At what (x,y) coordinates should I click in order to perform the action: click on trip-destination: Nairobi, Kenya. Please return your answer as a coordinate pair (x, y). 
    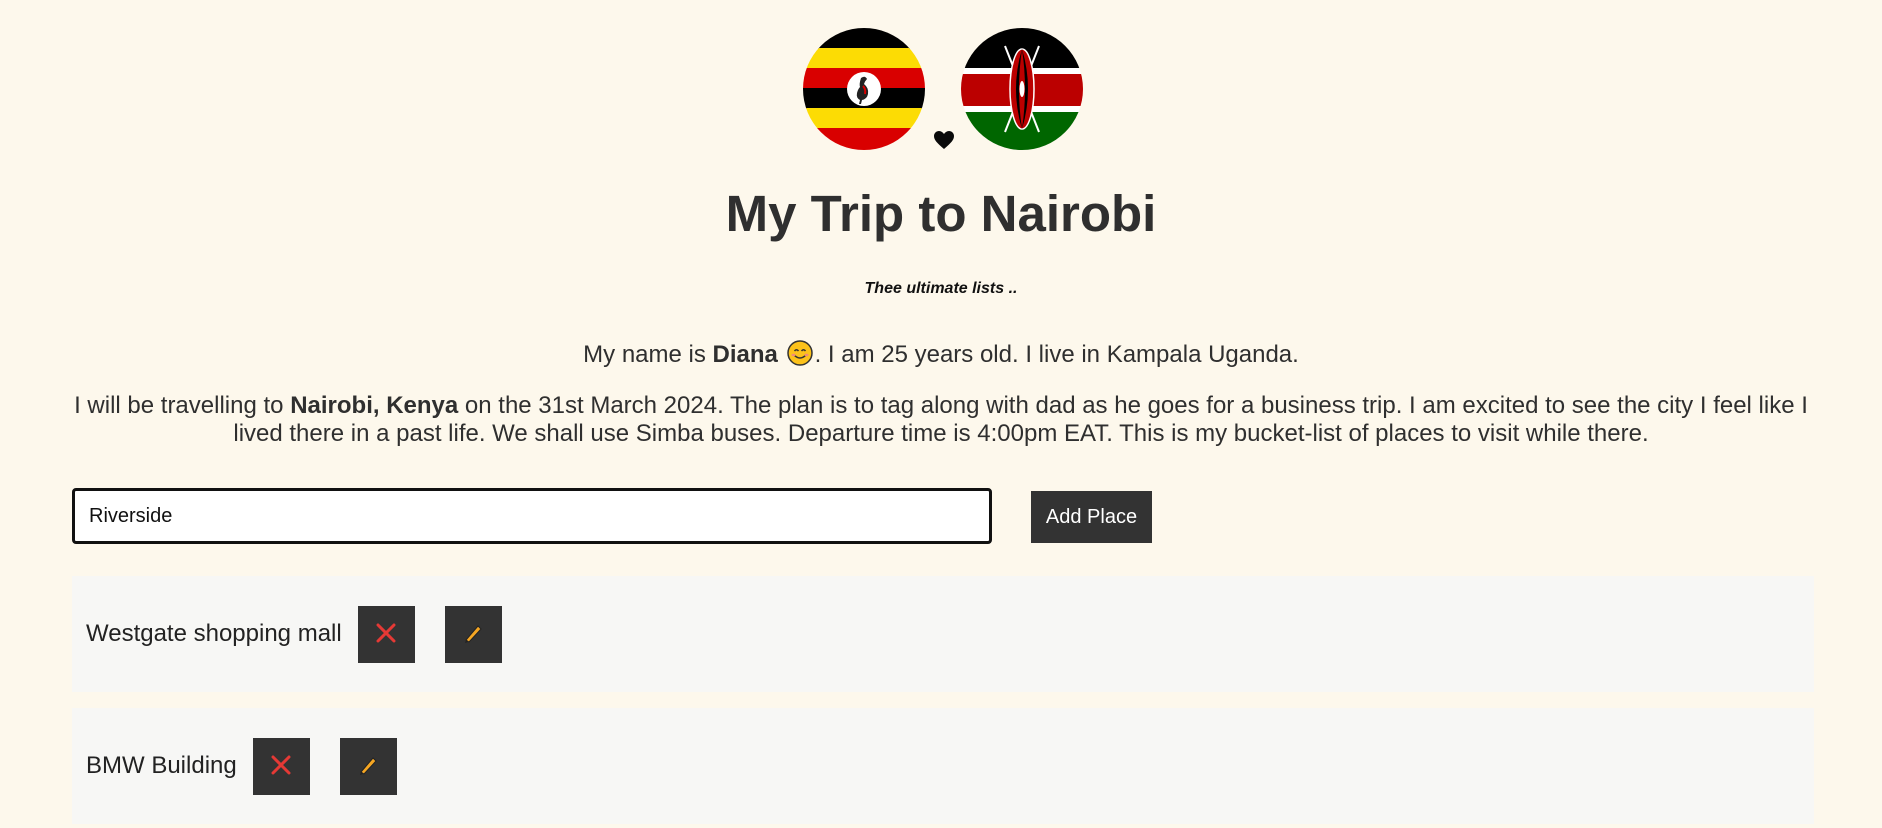
    Looking at the image, I should click on (374, 405).